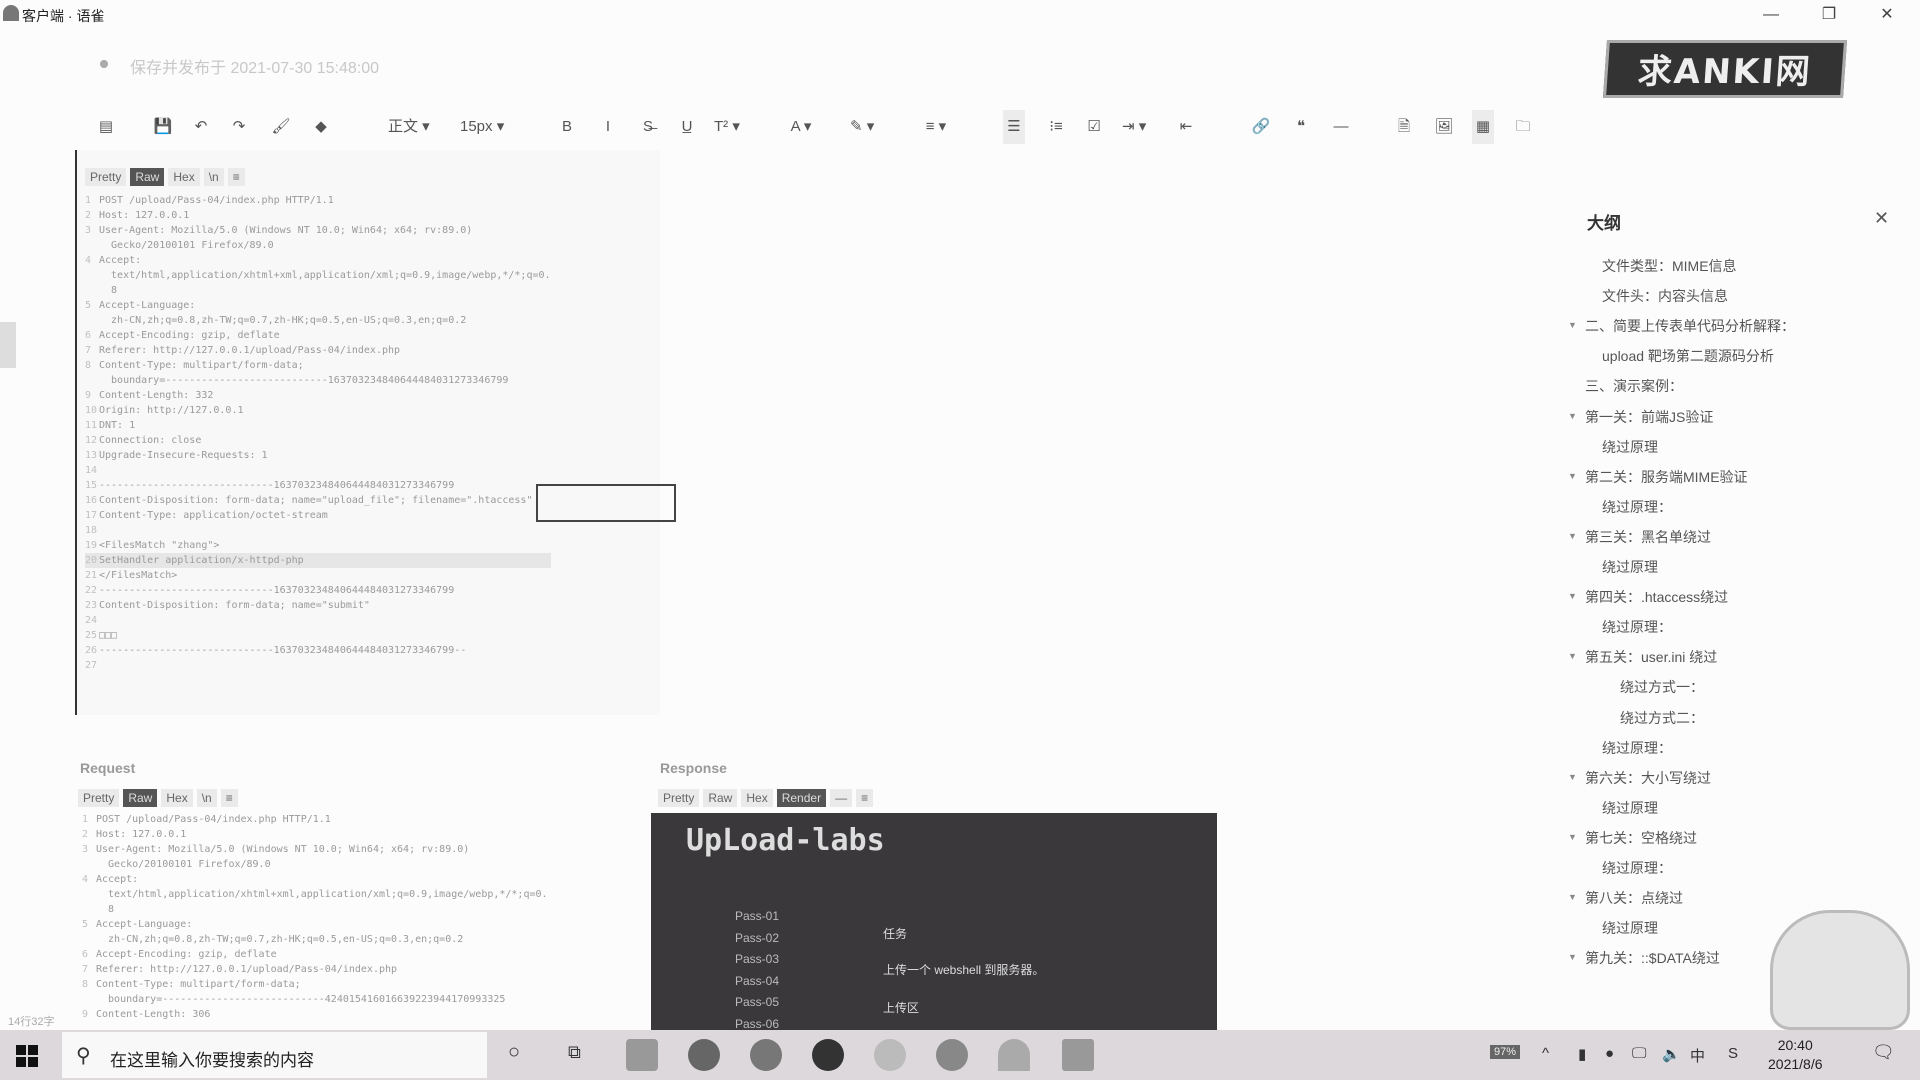 The height and width of the screenshot is (1080, 1920). Describe the element at coordinates (757, 938) in the screenshot. I see `pass-link: Pass-02` at that location.